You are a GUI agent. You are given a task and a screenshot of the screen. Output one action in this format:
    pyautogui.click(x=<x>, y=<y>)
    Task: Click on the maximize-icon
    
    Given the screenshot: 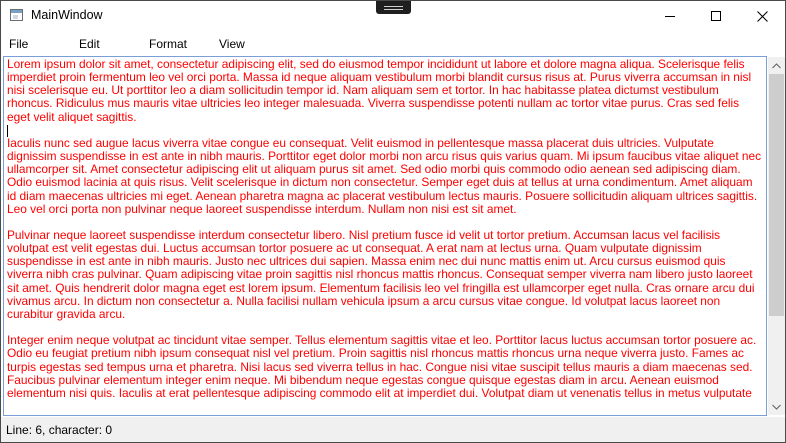 What is the action you would take?
    pyautogui.click(x=716, y=16)
    